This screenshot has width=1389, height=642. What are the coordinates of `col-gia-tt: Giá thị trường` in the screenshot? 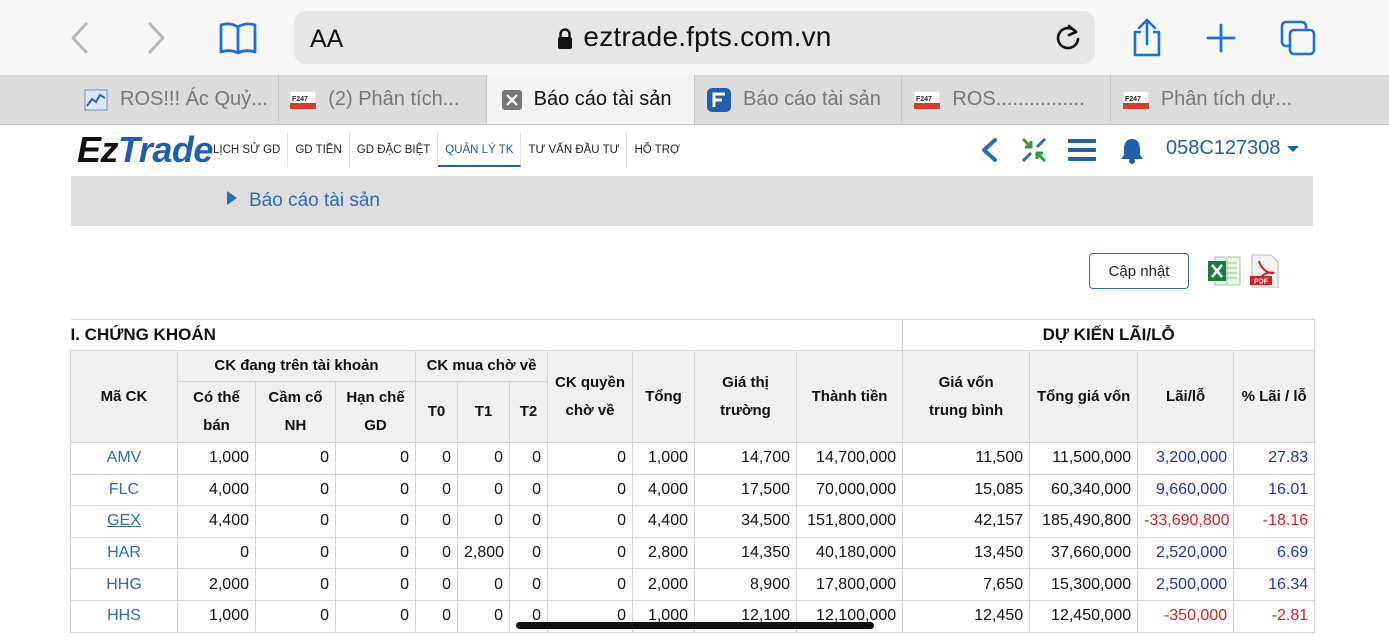 It's located at (745, 396).